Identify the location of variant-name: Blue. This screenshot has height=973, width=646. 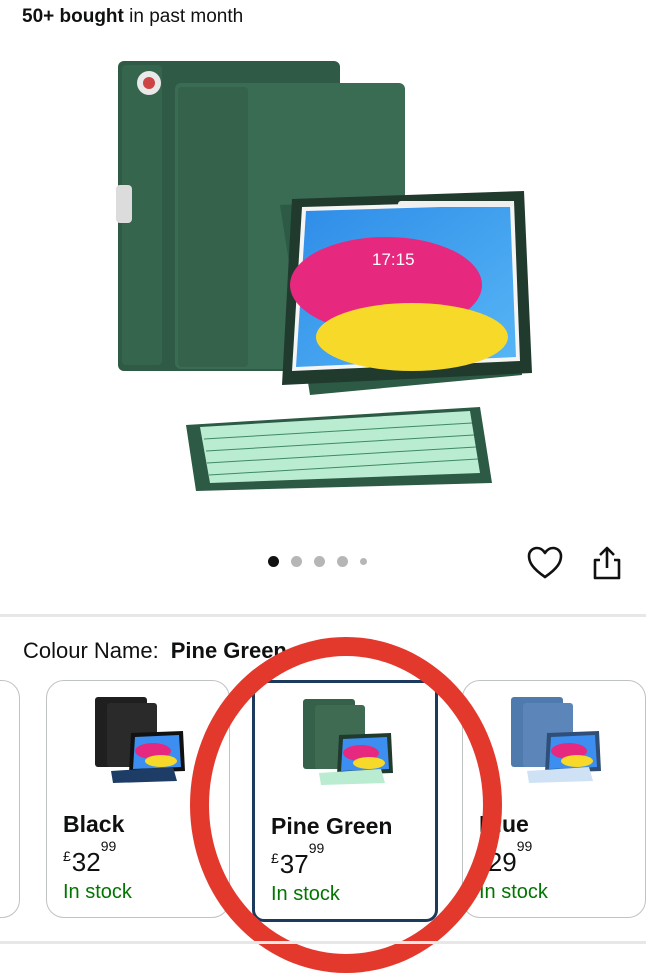
(504, 824).